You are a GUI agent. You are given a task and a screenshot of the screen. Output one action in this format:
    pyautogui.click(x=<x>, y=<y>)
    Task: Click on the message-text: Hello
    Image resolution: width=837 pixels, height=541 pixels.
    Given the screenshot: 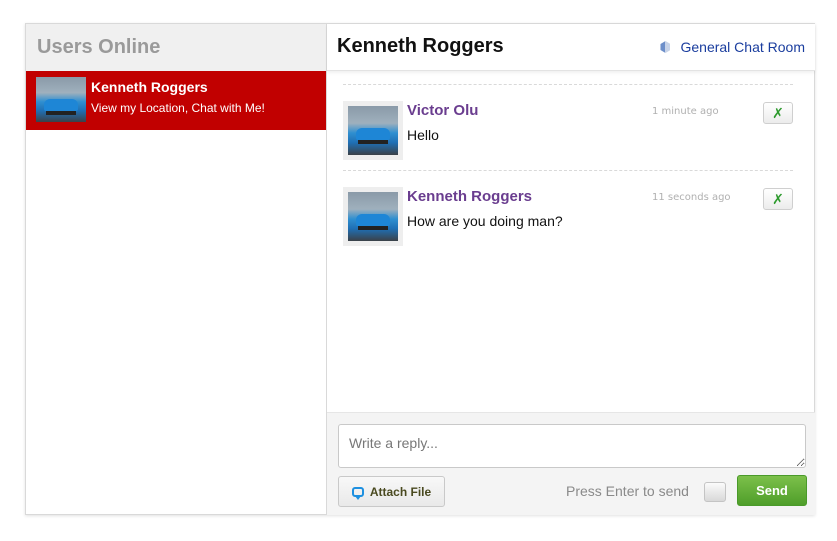 What is the action you would take?
    pyautogui.click(x=423, y=135)
    